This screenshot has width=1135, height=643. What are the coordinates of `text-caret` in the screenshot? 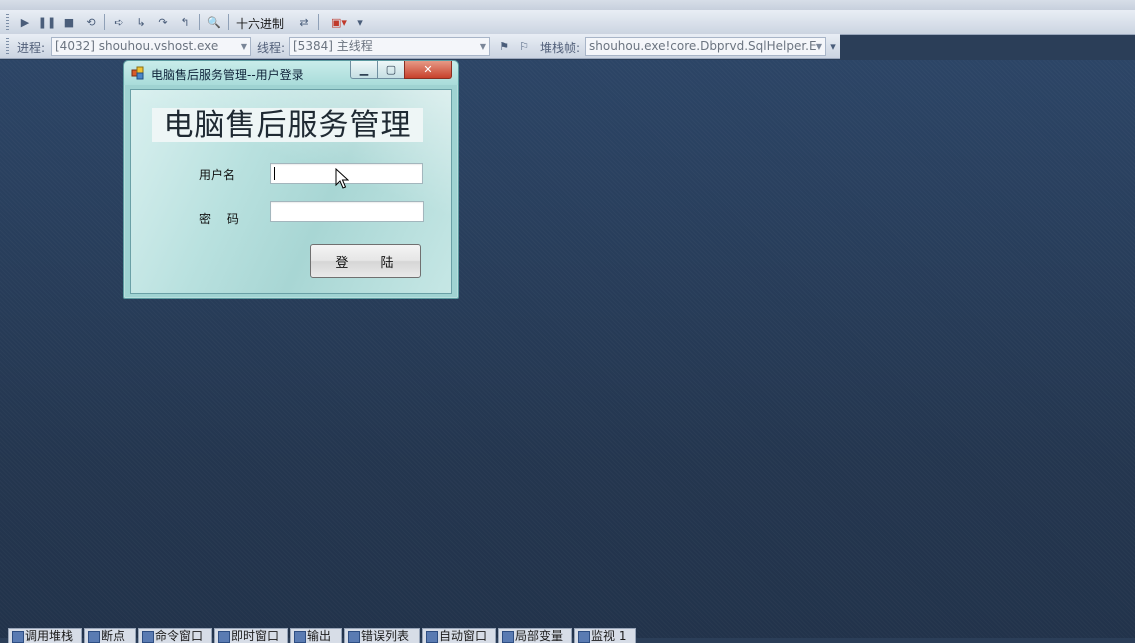 It's located at (274, 173).